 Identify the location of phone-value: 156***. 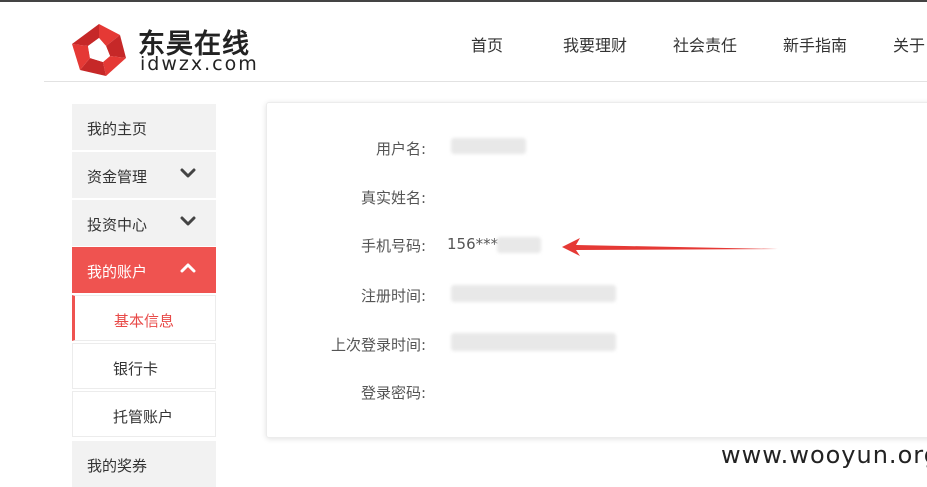
(473, 244).